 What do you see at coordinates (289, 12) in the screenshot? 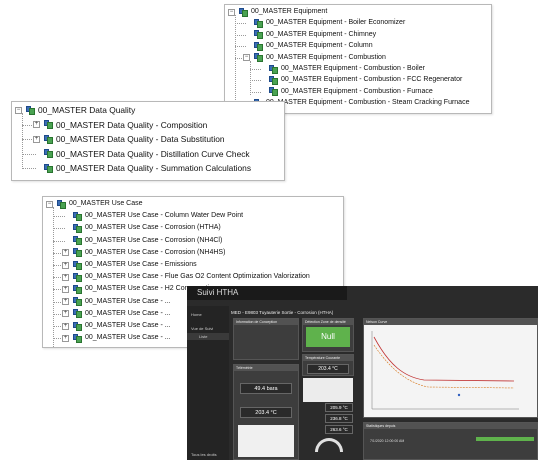
I see `tree-node-label: 00_MASTER Equipment` at bounding box center [289, 12].